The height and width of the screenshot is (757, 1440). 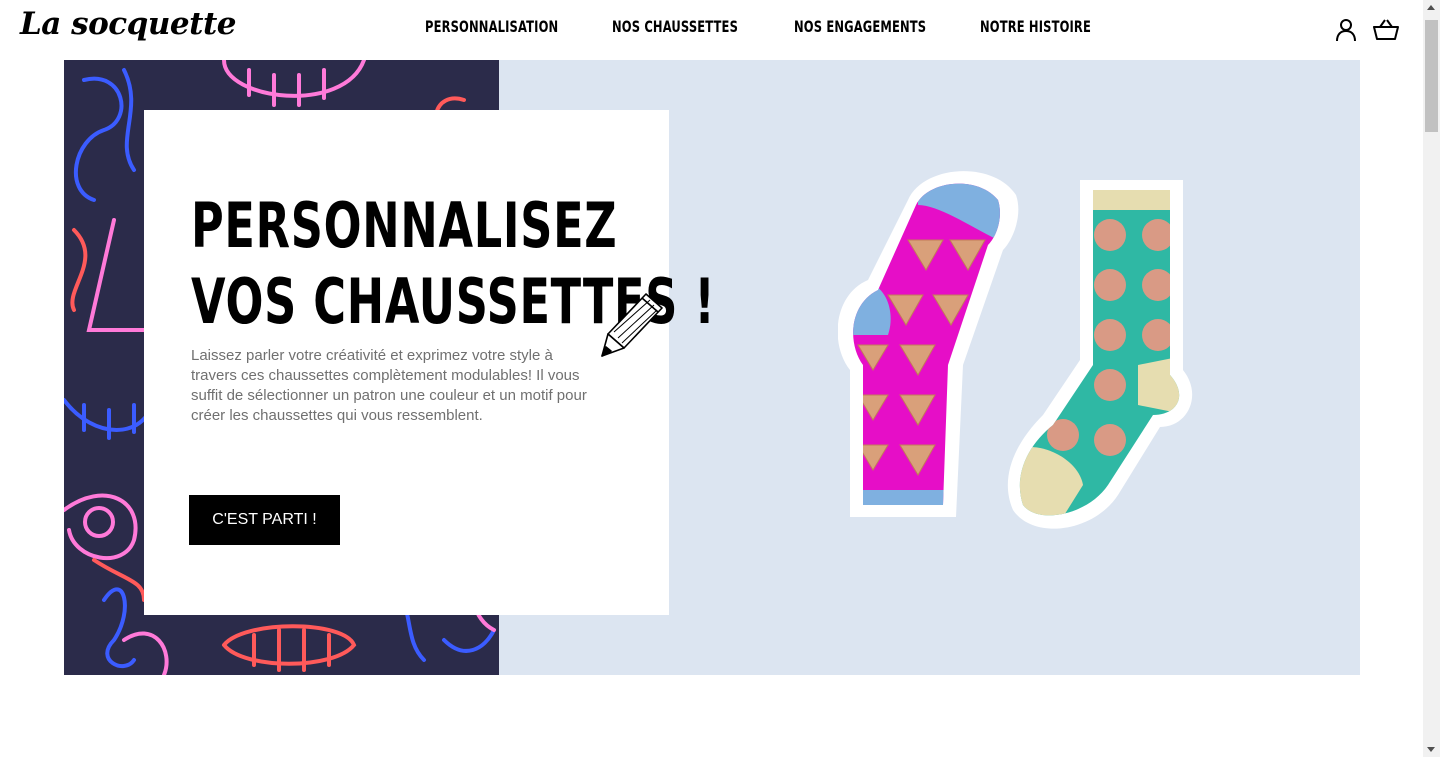 I want to click on basket-icon, so click(x=1385, y=30).